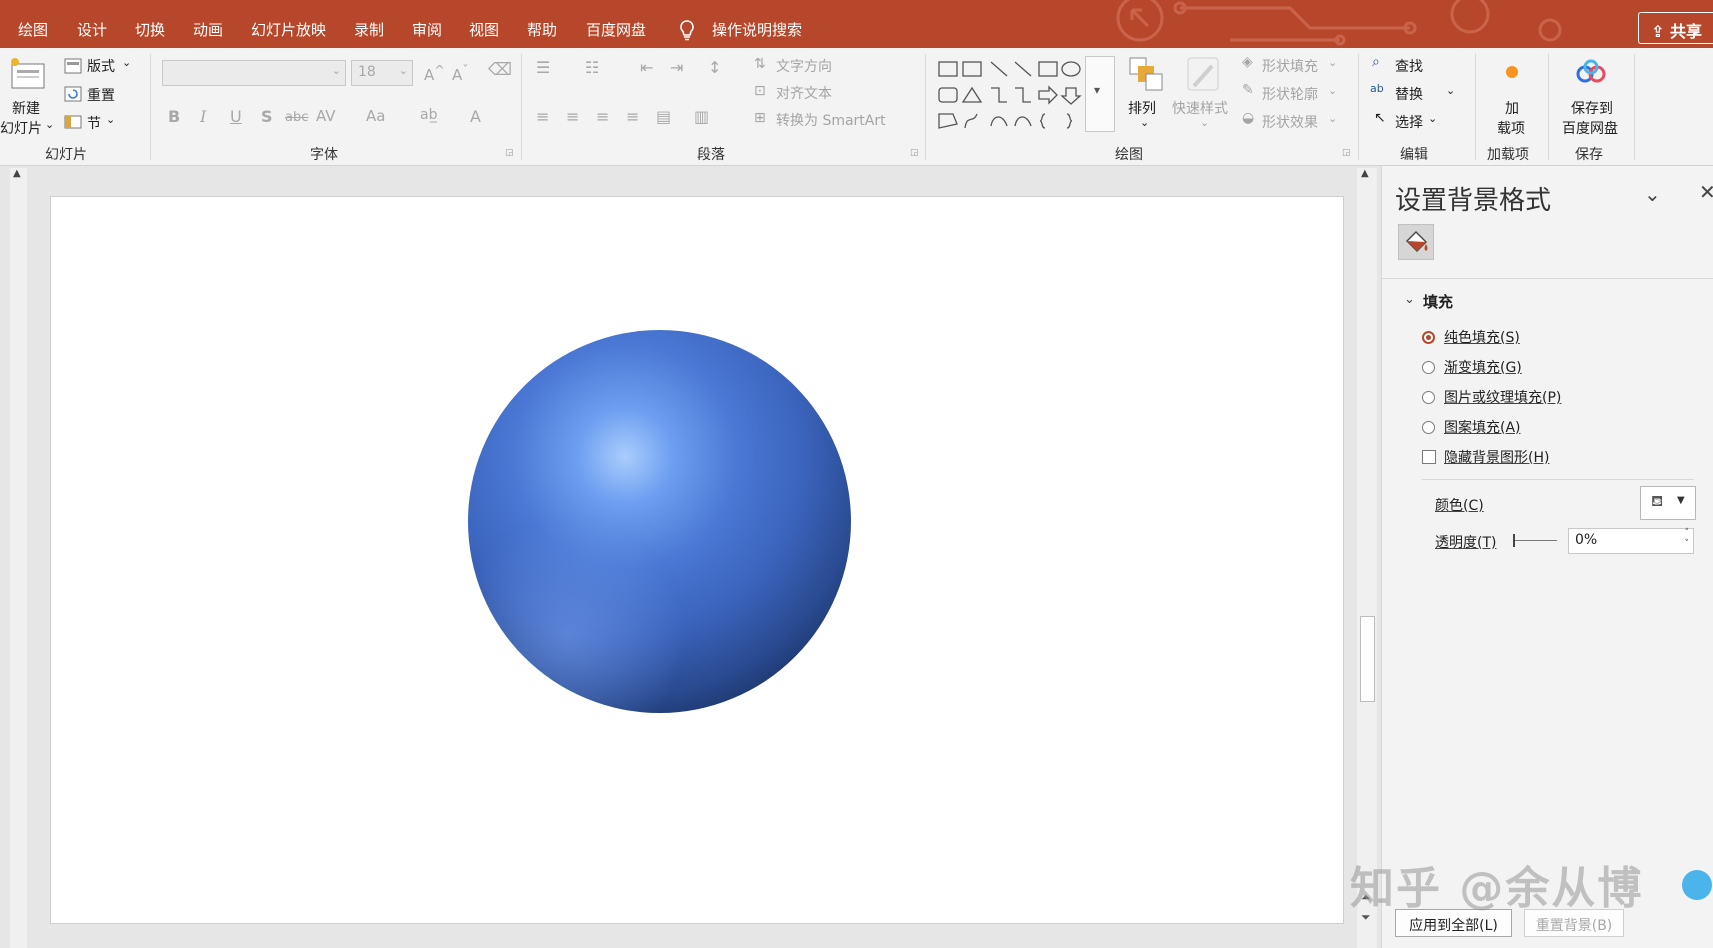  I want to click on shape-fill-button: 形状填充, so click(1290, 66).